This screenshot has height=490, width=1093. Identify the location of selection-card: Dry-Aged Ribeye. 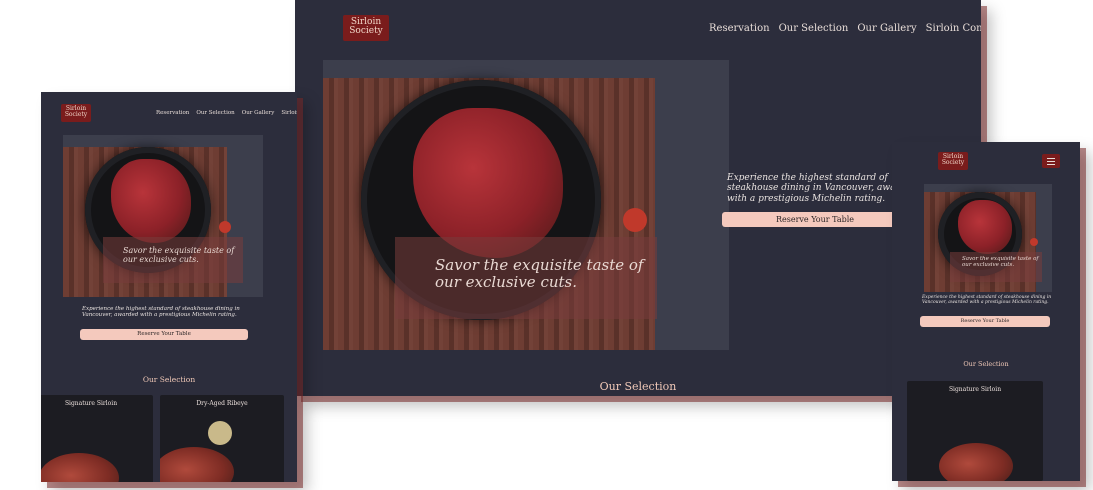
(222, 438).